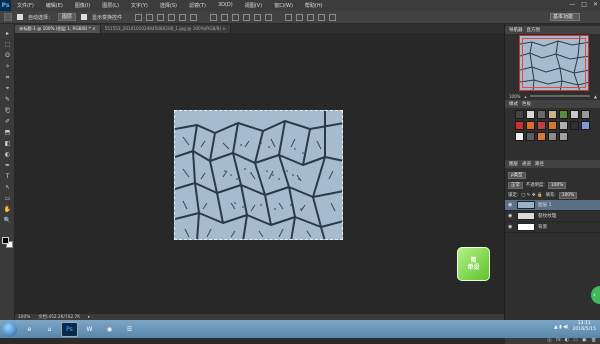  Describe the element at coordinates (7, 165) in the screenshot. I see `blur-tool-icon: ✒` at that location.